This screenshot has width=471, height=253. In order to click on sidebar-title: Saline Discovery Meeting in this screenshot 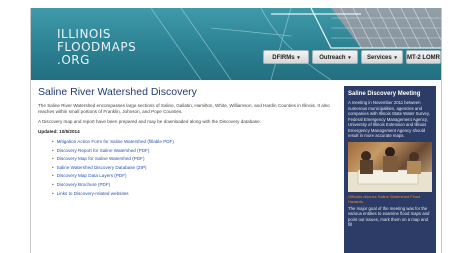, I will do `click(384, 94)`.